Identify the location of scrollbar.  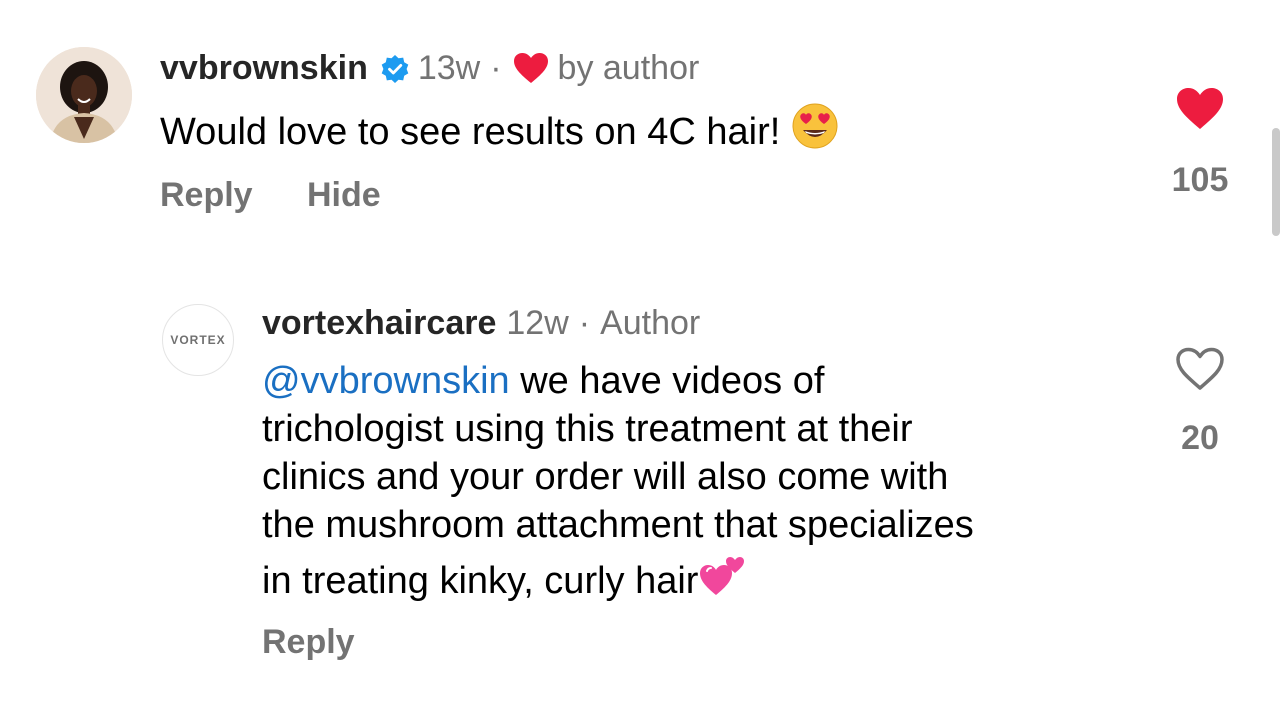
(1276, 182).